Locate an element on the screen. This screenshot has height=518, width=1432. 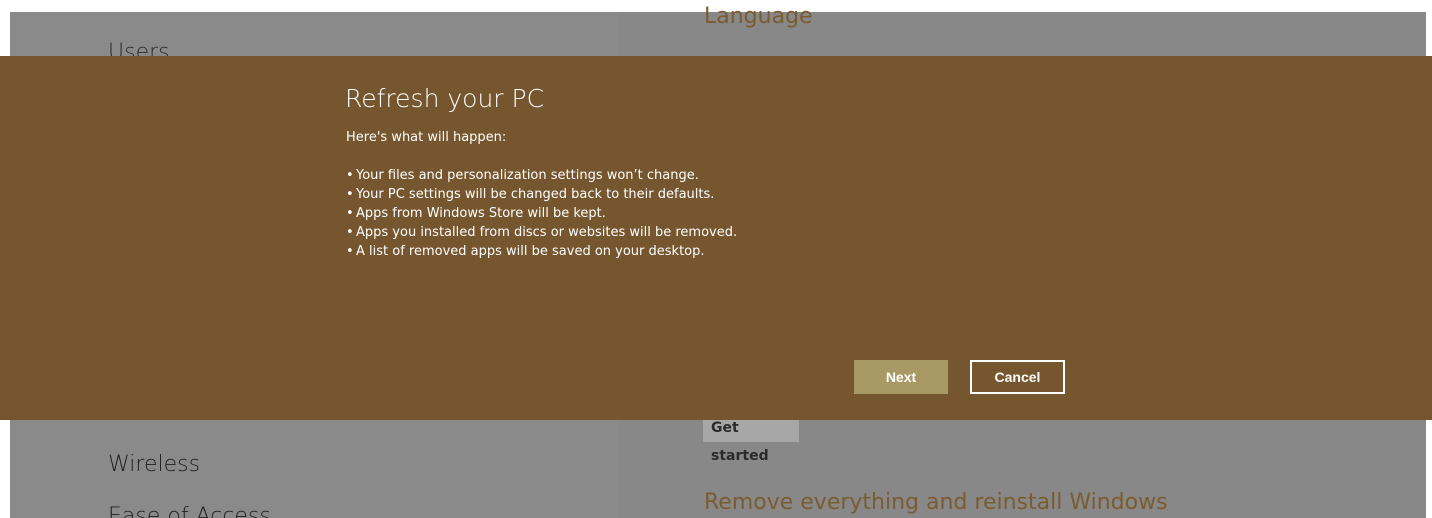
cancel-button: Cancel is located at coordinates (1017, 377).